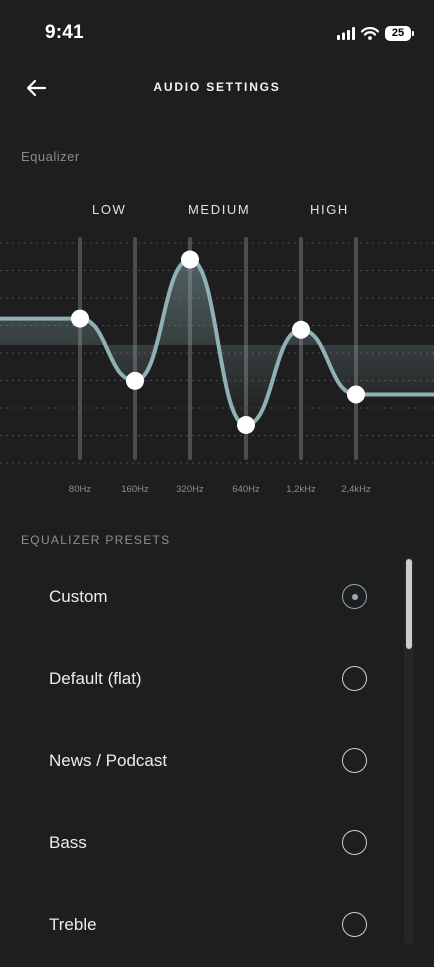  Describe the element at coordinates (80, 489) in the screenshot. I see `eq-frequency-label: 80Hz` at that location.